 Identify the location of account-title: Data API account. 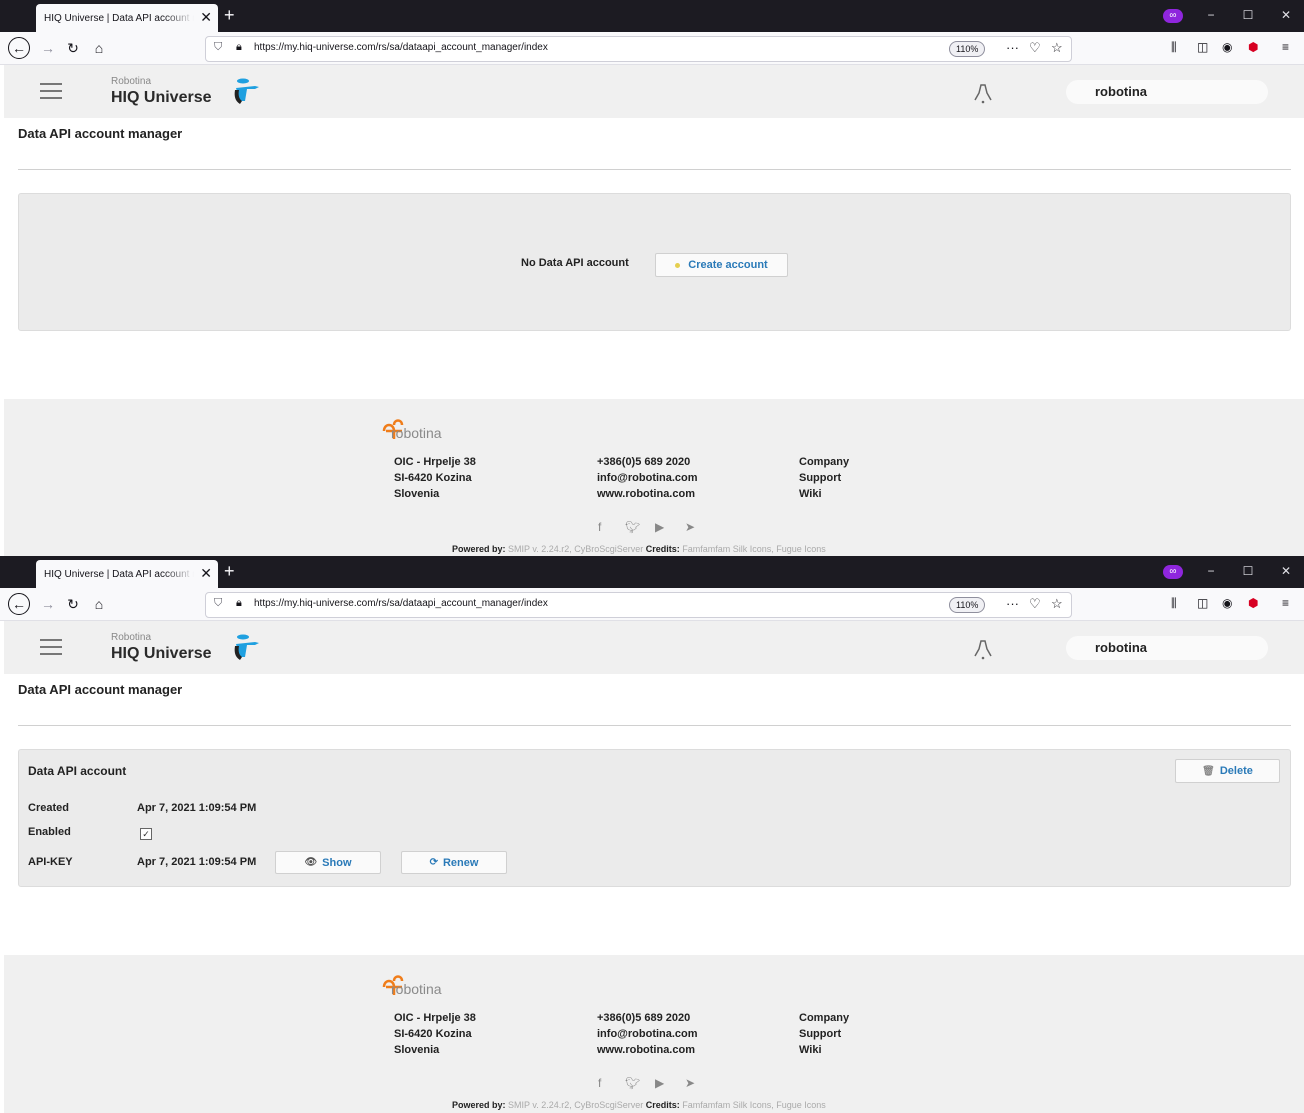
(77, 771).